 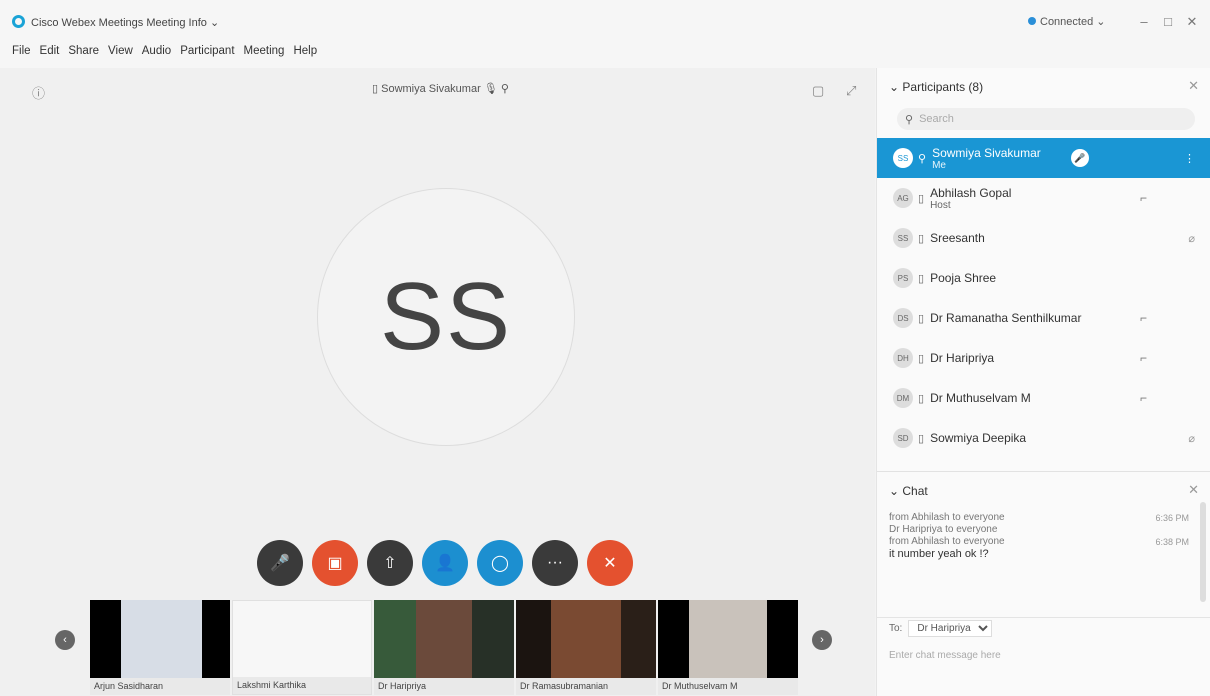 What do you see at coordinates (1043, 198) in the screenshot?
I see `participant-row: AG ▯ Abhilash Gopal Host ⌐` at bounding box center [1043, 198].